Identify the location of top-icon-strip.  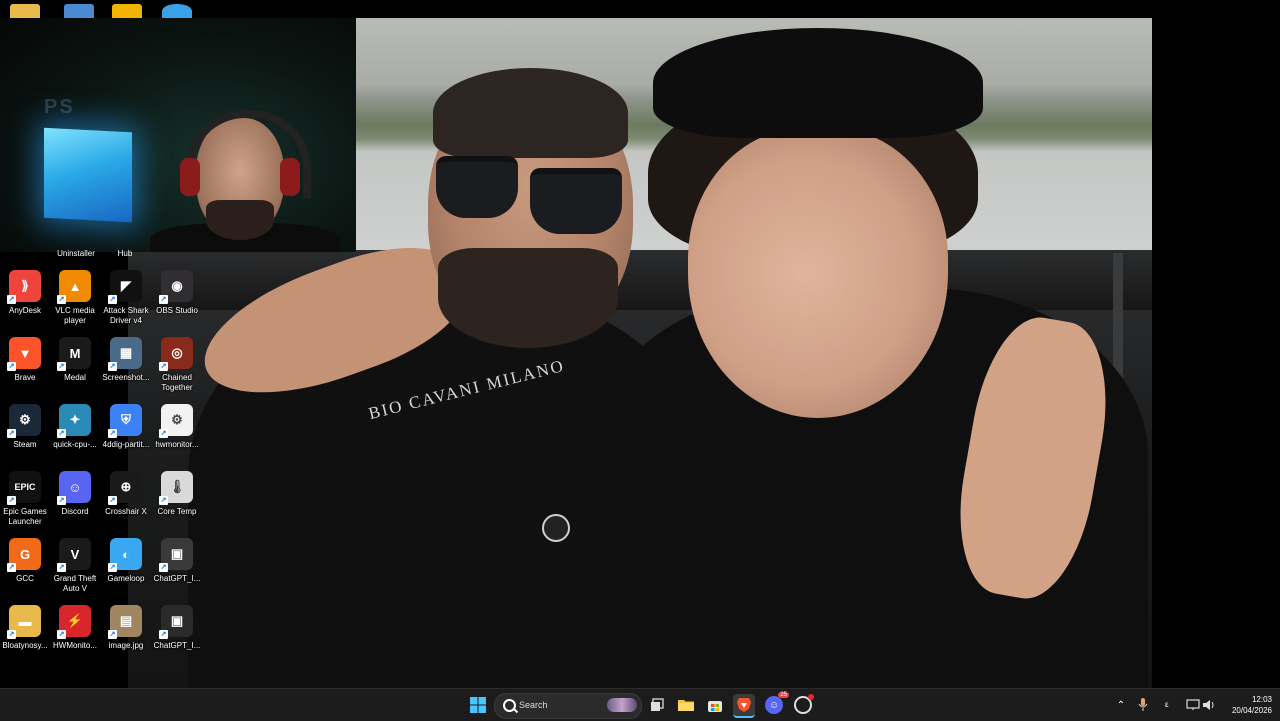
(100, 9).